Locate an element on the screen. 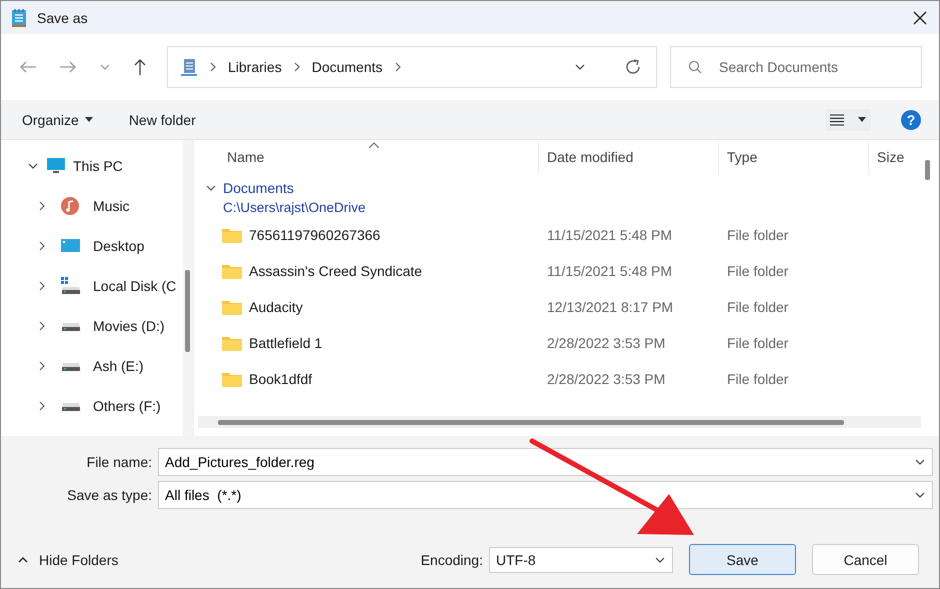 The height and width of the screenshot is (589, 940). close-icon is located at coordinates (920, 17).